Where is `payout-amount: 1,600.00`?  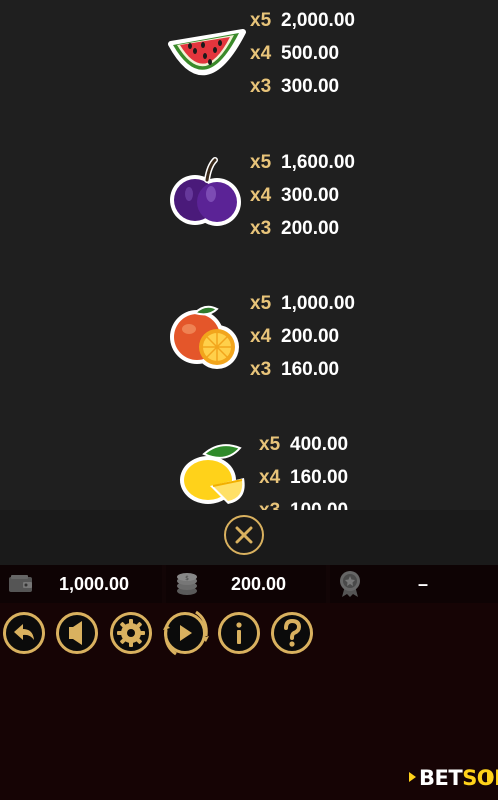
payout-amount: 1,600.00 is located at coordinates (318, 162).